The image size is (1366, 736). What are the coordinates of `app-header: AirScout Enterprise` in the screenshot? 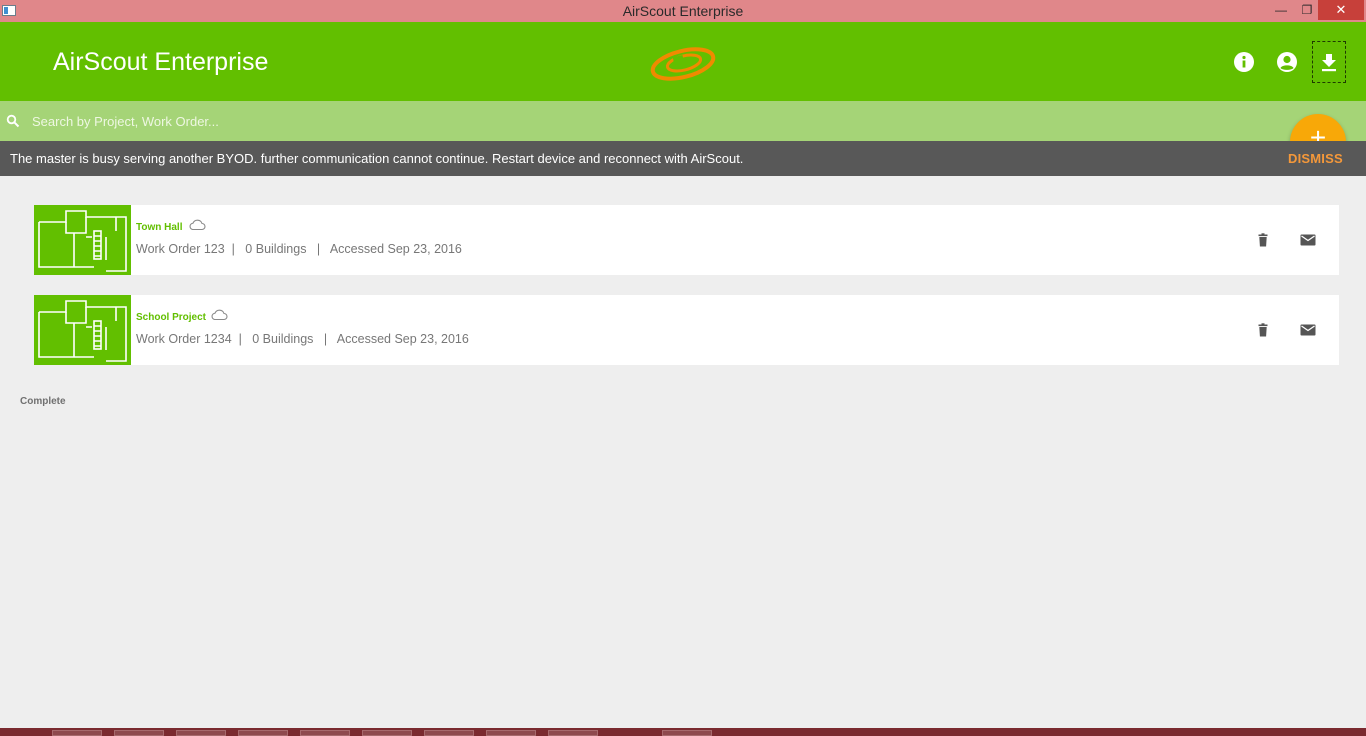 It's located at (683, 61).